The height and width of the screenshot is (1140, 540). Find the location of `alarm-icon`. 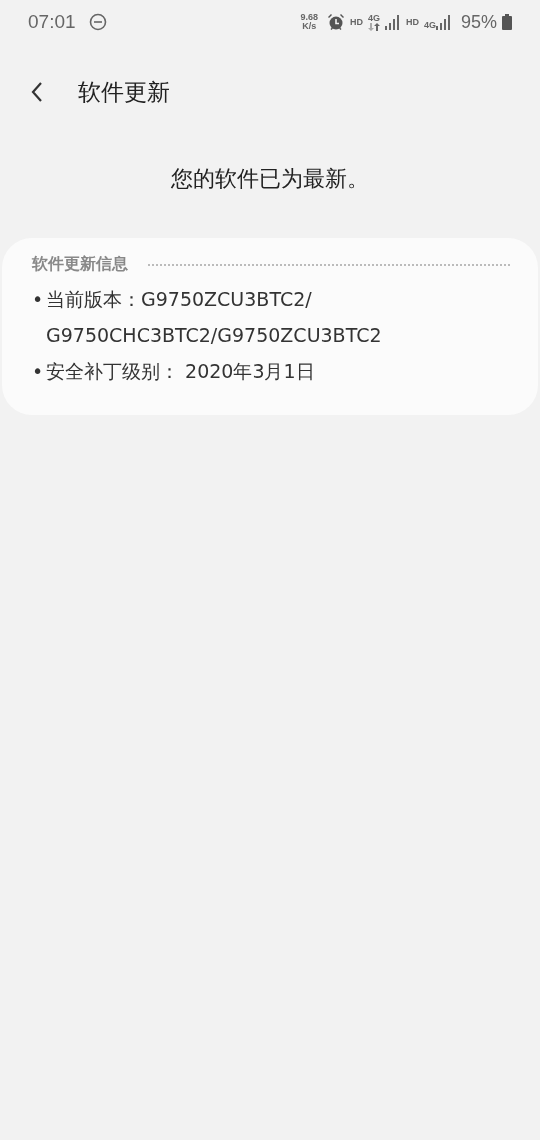

alarm-icon is located at coordinates (335, 22).